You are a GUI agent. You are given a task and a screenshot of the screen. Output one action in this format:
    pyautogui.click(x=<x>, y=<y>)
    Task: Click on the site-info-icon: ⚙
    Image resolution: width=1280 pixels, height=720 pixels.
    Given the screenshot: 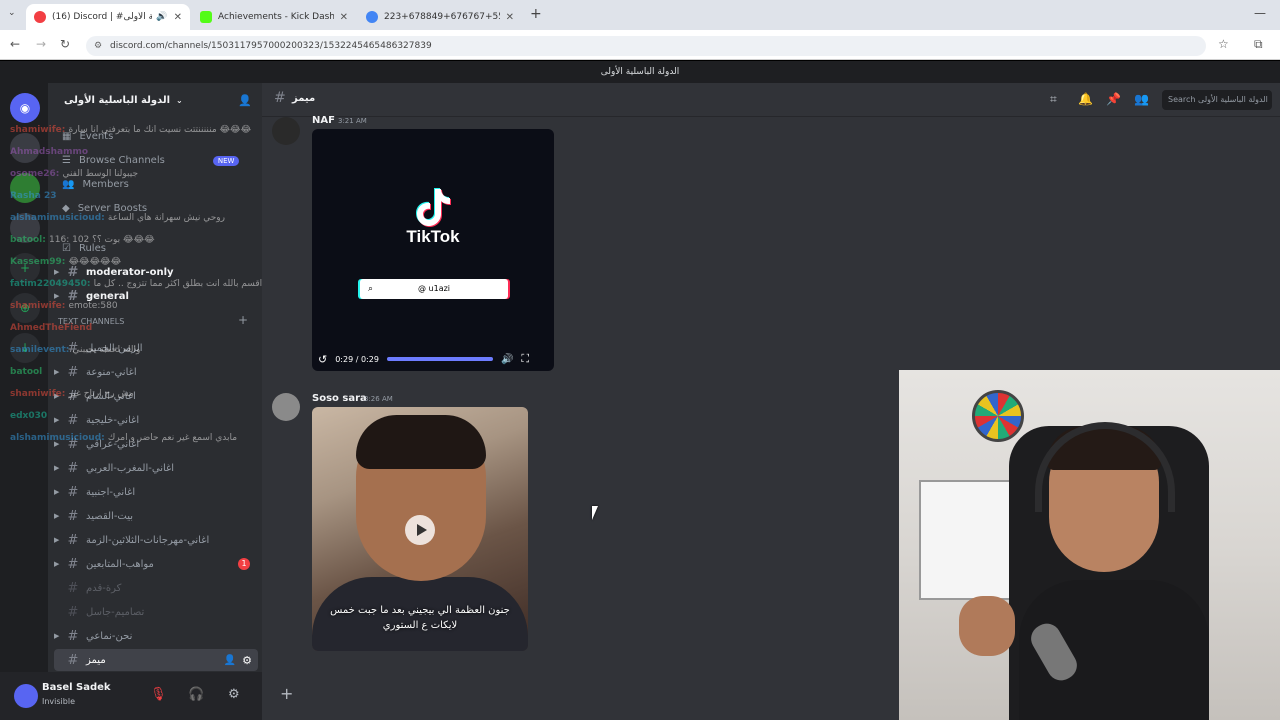 What is the action you would take?
    pyautogui.click(x=98, y=46)
    